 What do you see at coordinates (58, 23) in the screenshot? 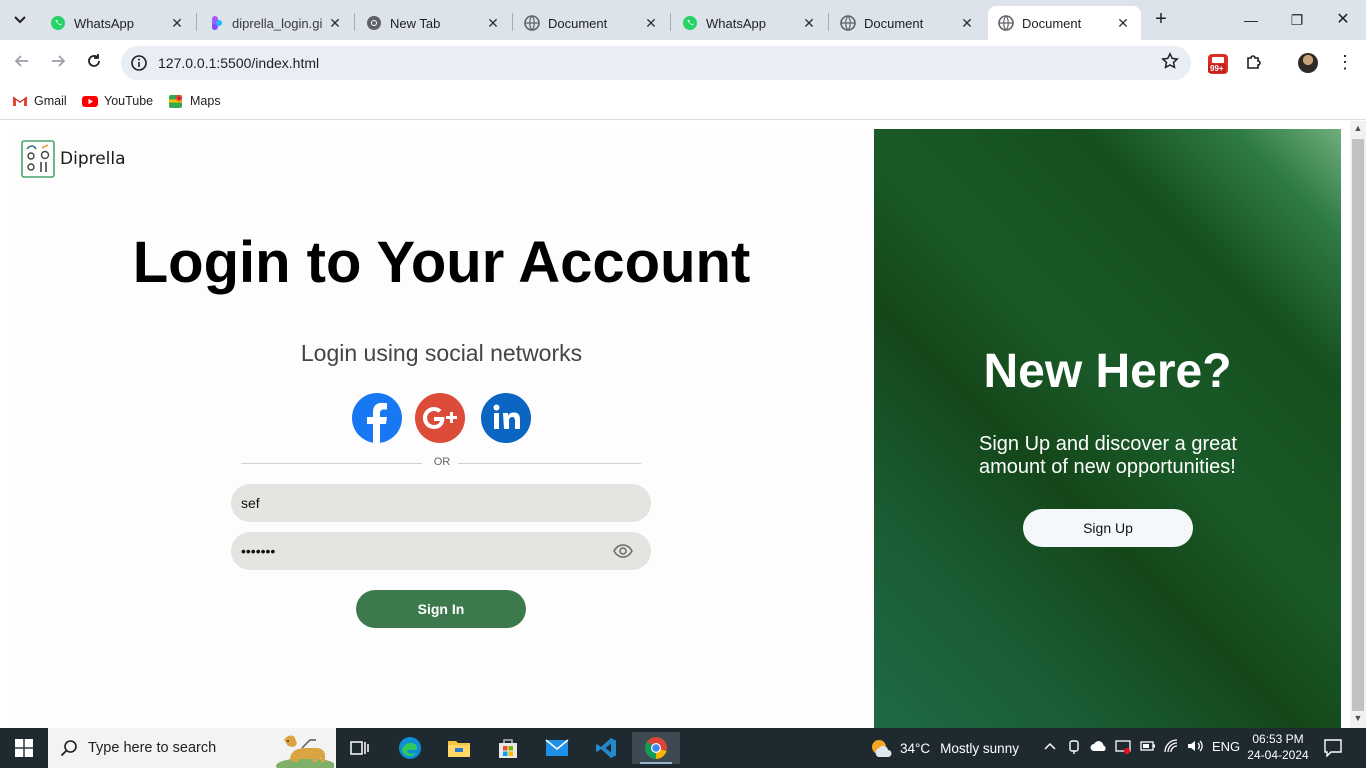
I see `whatsapp-icon` at bounding box center [58, 23].